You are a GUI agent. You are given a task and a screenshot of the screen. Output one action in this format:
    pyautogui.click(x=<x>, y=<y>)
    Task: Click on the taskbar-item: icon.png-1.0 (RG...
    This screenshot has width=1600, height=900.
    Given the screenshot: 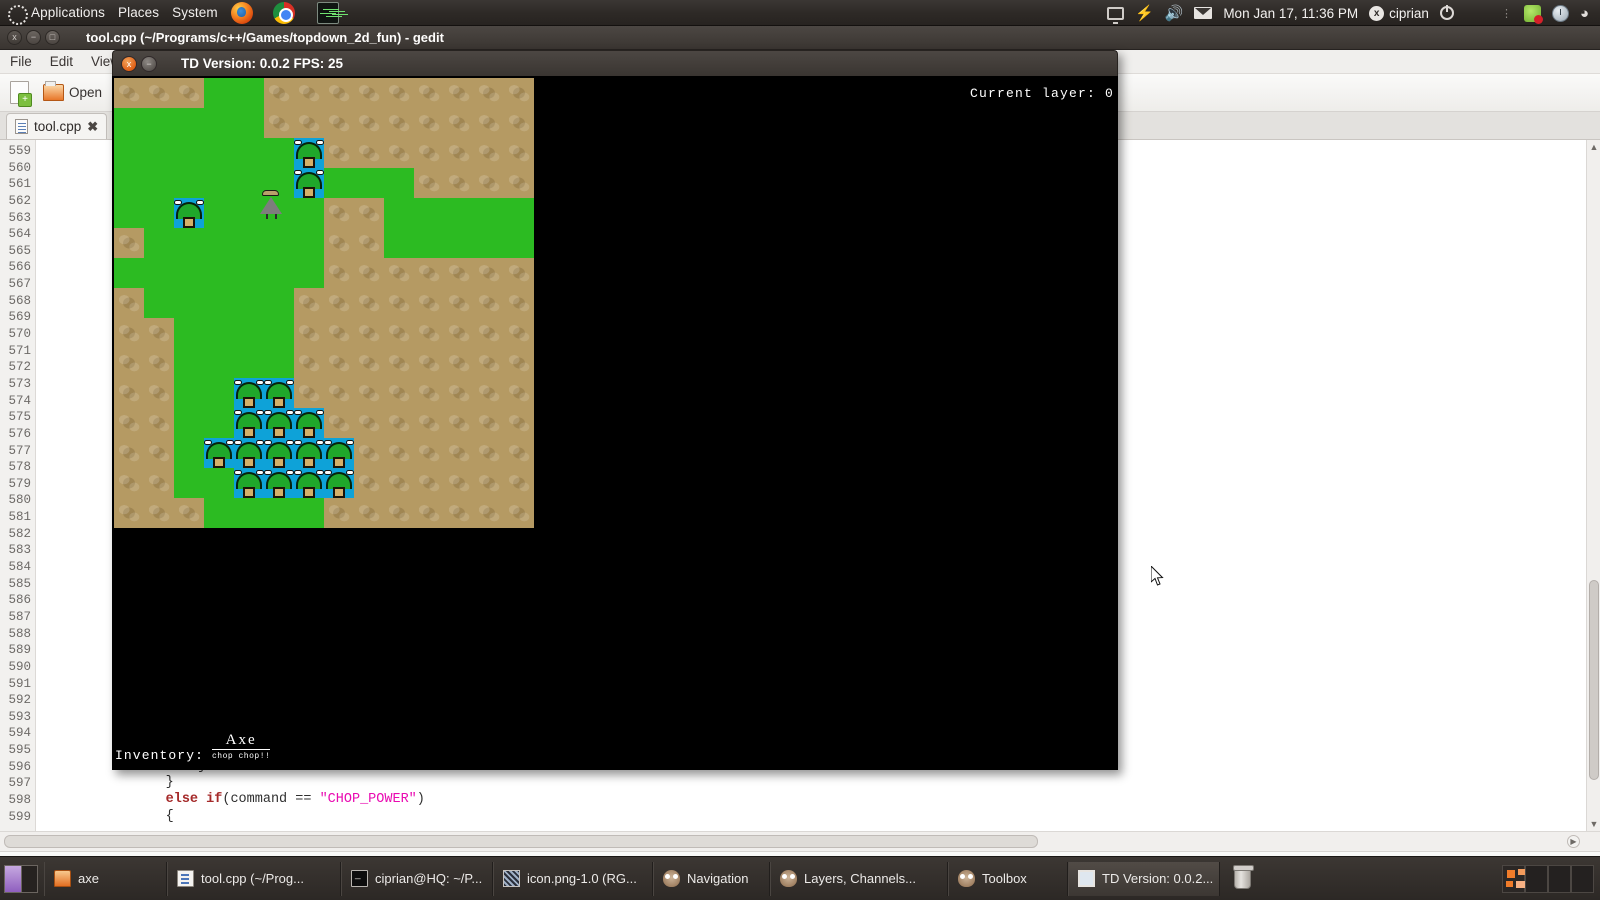 What is the action you would take?
    pyautogui.click(x=573, y=878)
    